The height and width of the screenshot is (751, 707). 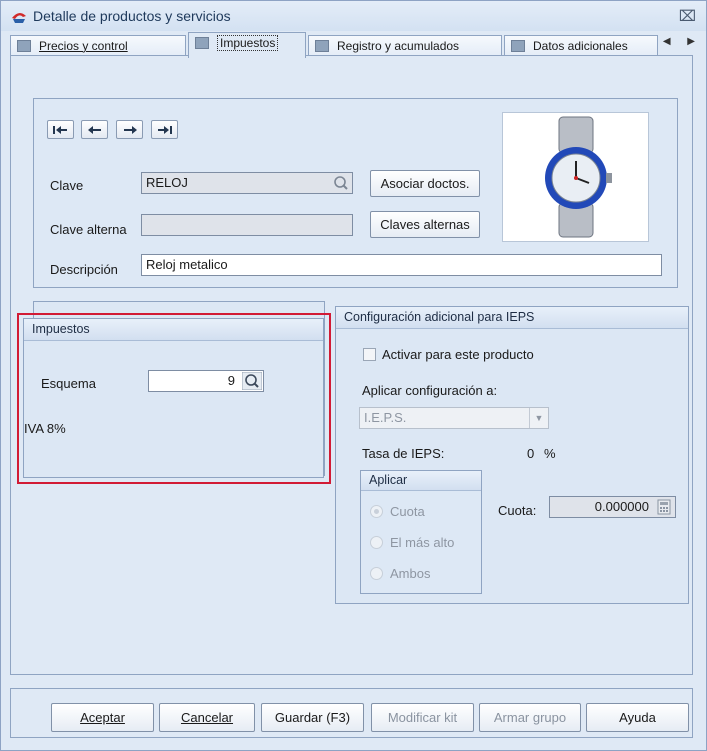 What do you see at coordinates (512, 318) in the screenshot?
I see `ieps-config-title: Configuración adicional para IEPS` at bounding box center [512, 318].